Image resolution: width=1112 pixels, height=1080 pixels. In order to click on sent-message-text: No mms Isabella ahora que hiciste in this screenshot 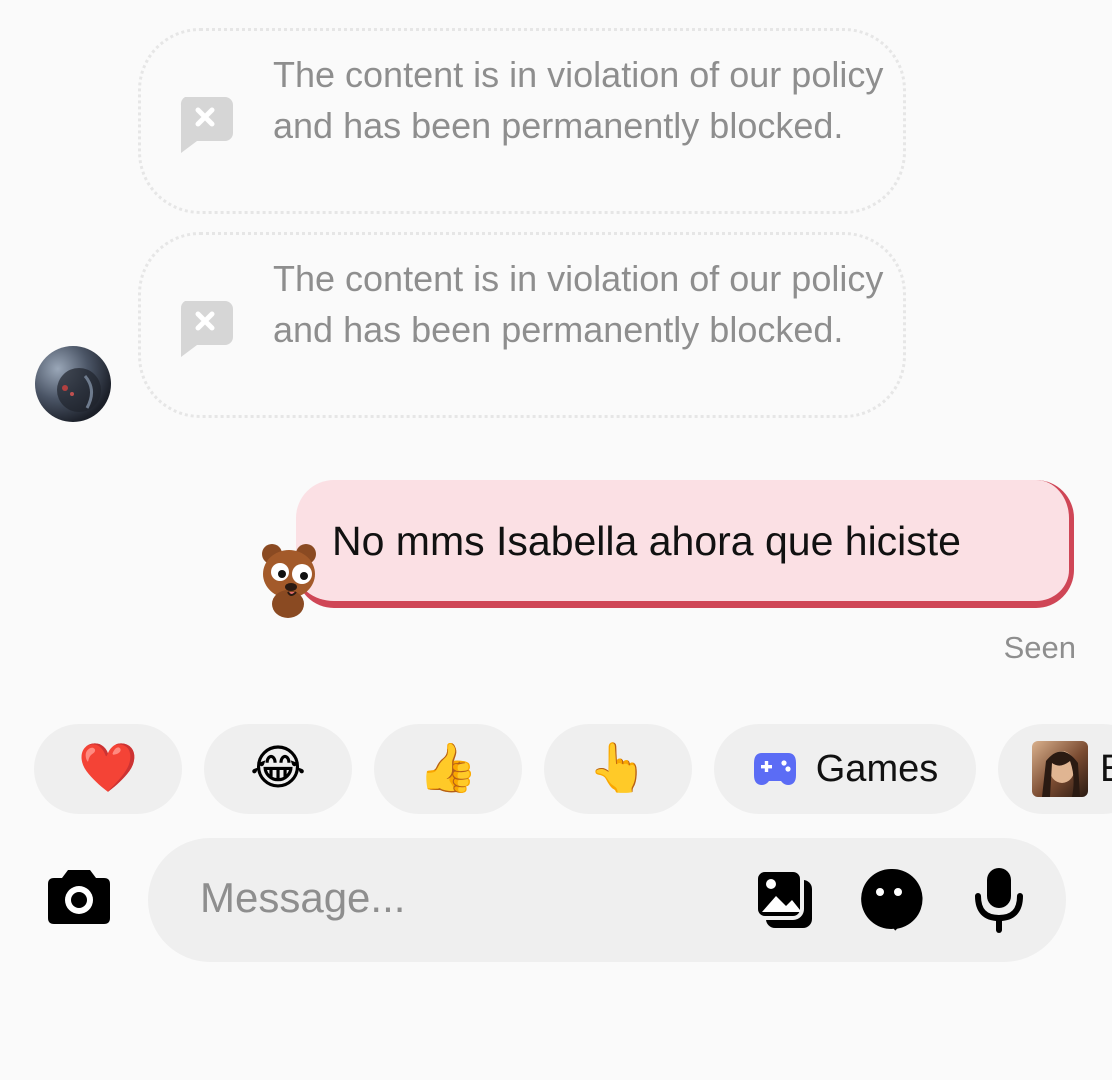, I will do `click(646, 541)`.